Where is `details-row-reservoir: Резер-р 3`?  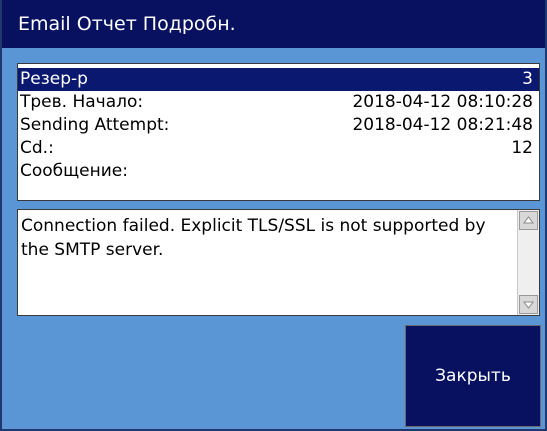 details-row-reservoir: Резер-р 3 is located at coordinates (278, 79).